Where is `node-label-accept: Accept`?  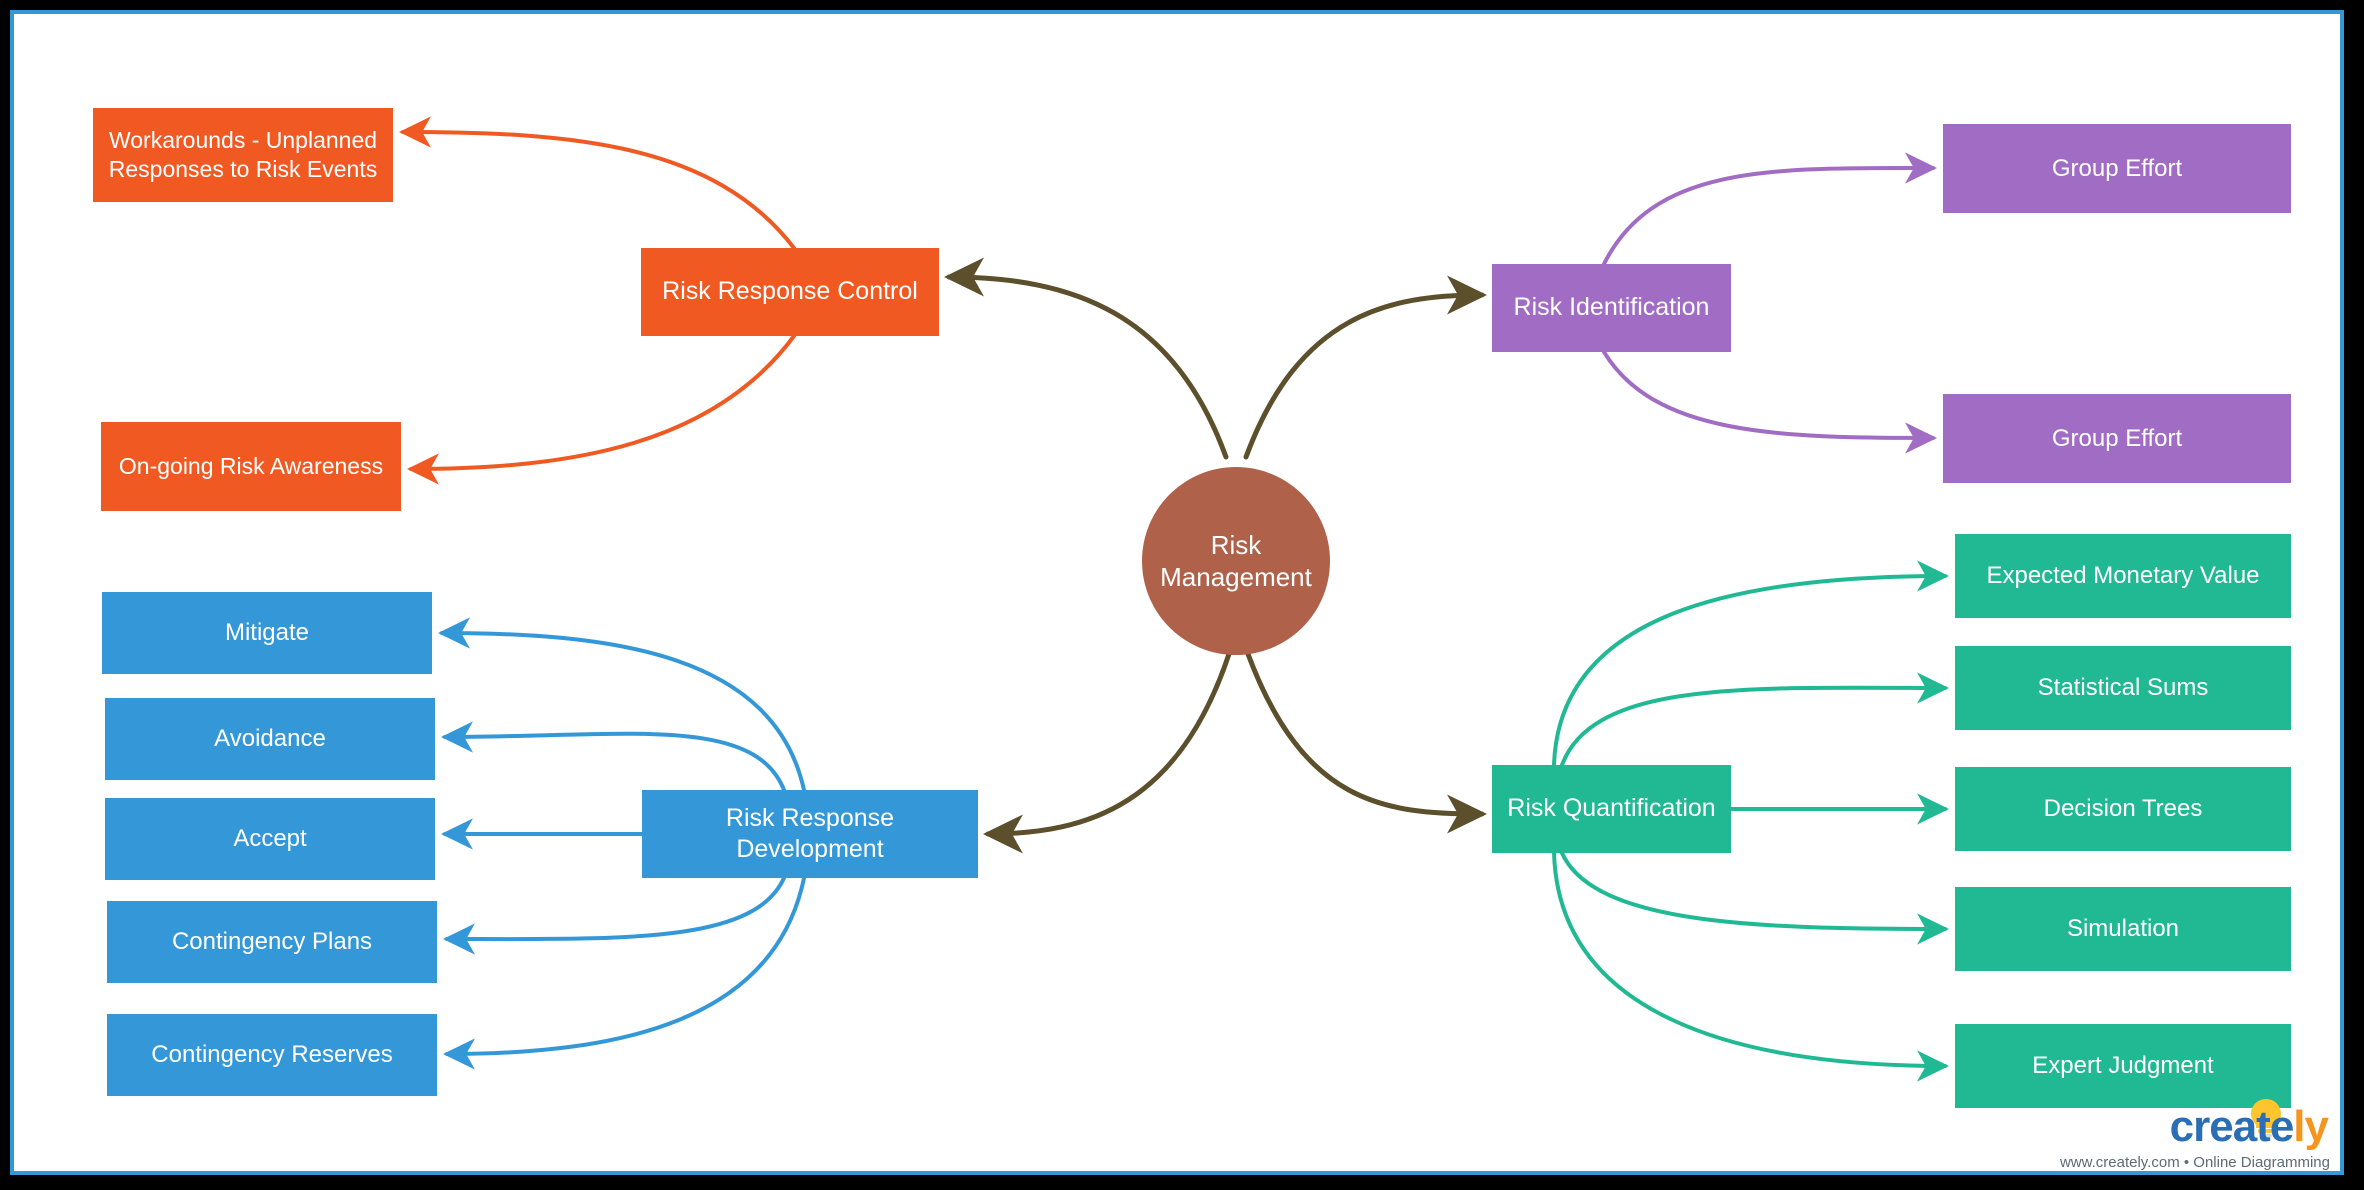 node-label-accept: Accept is located at coordinates (270, 838).